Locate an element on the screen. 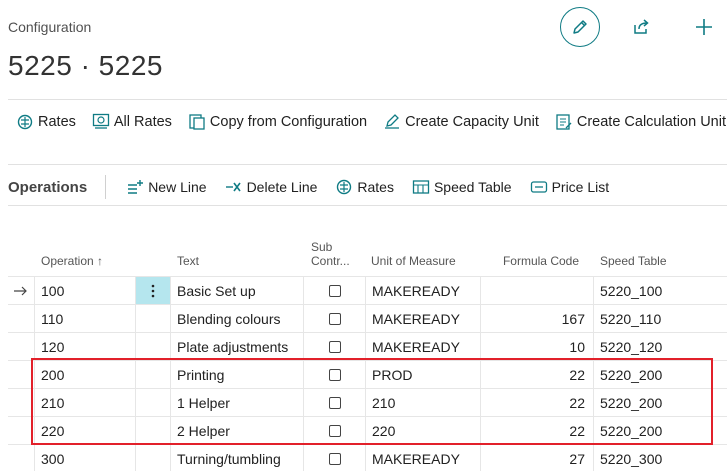  formula-code-cell: 27 is located at coordinates (537, 458).